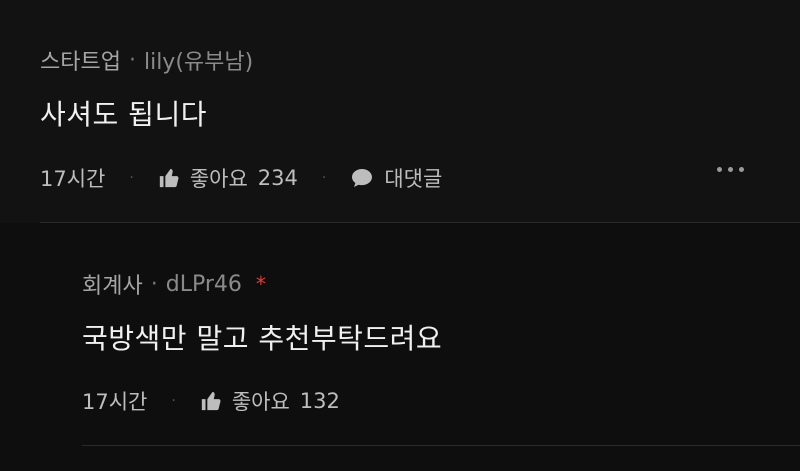 The height and width of the screenshot is (471, 800). What do you see at coordinates (362, 178) in the screenshot?
I see `speech-bubble-icon` at bounding box center [362, 178].